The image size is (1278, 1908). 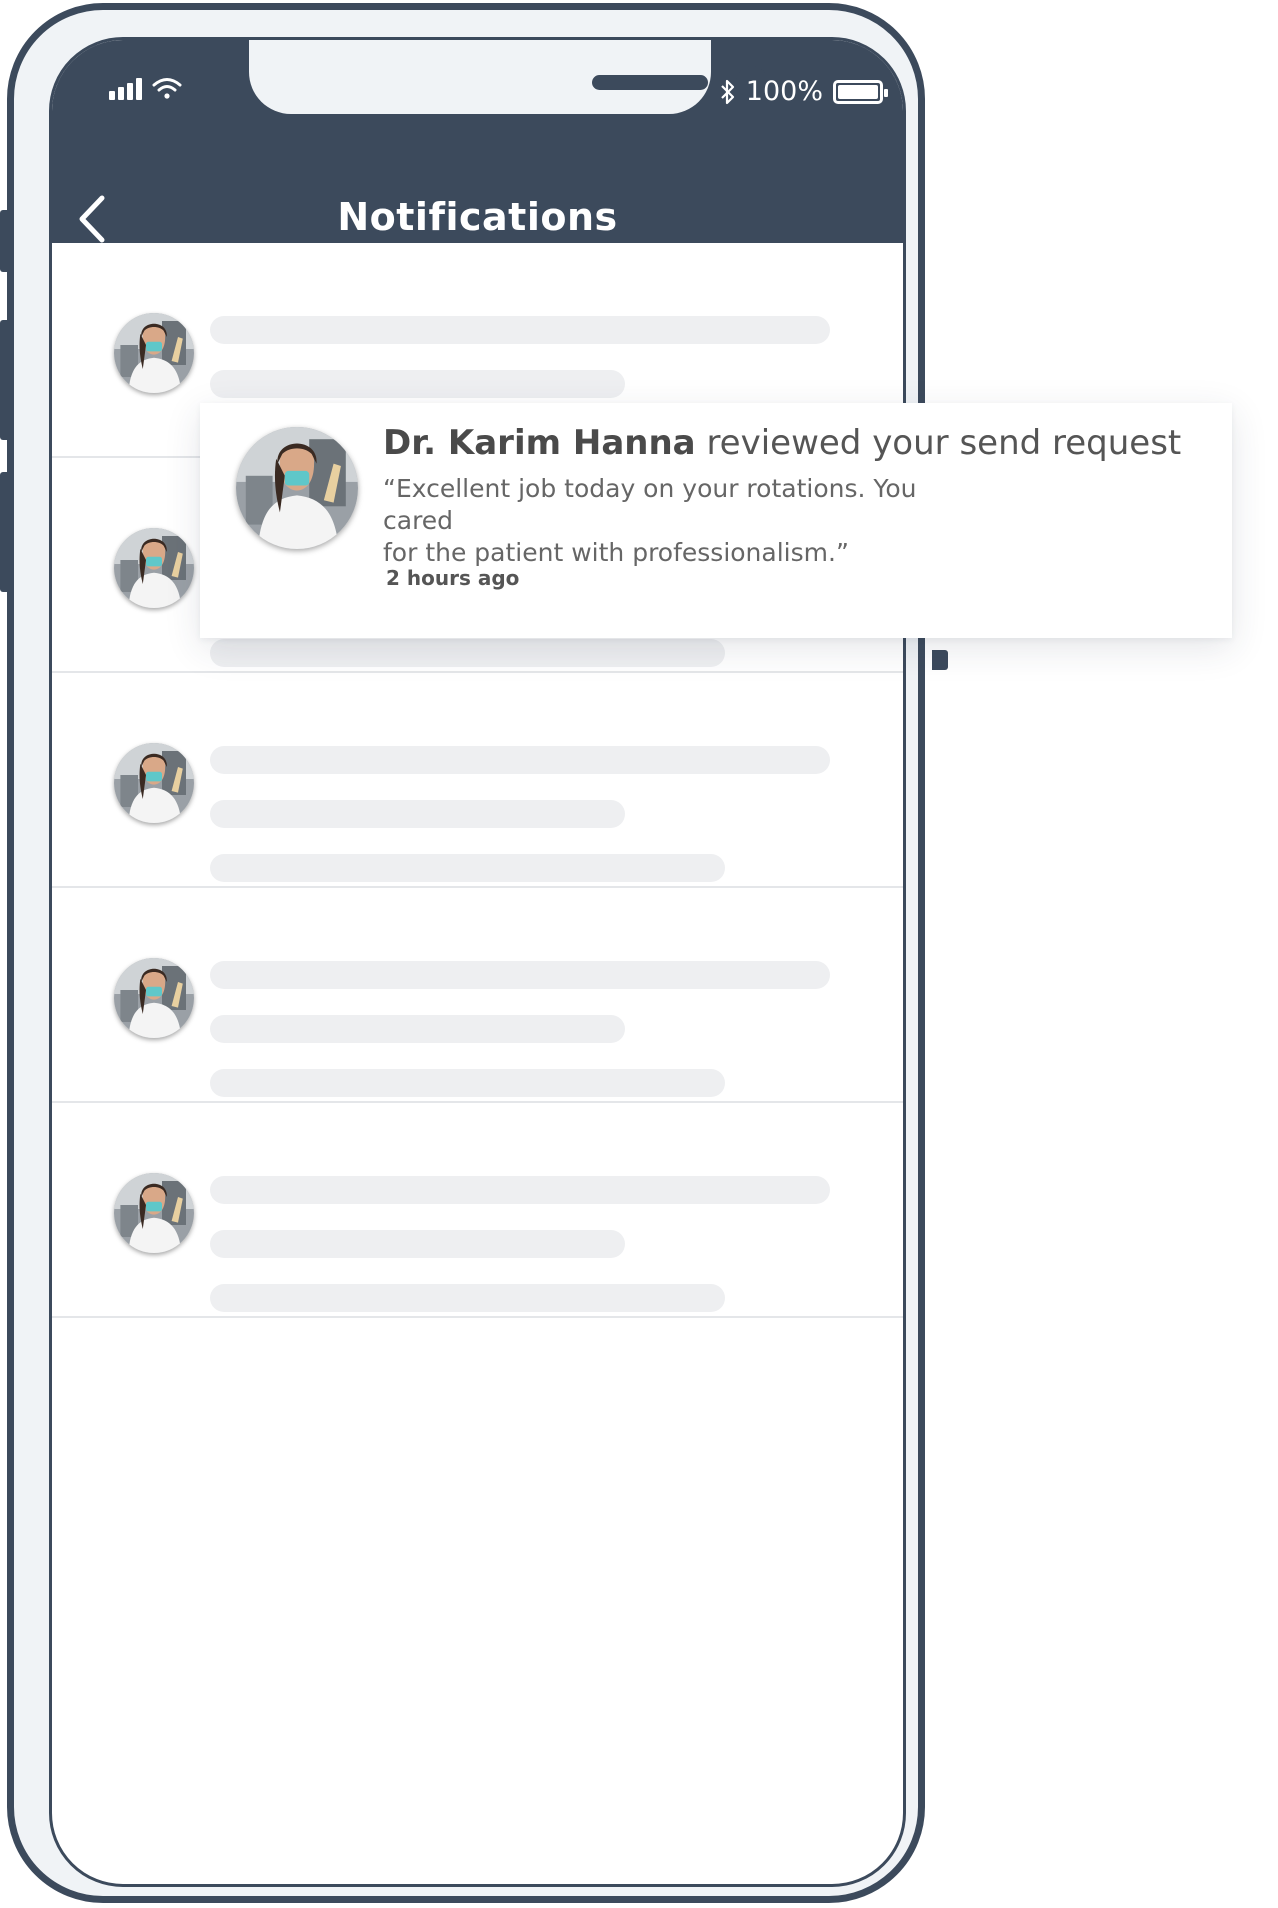 What do you see at coordinates (650, 82) in the screenshot?
I see `speaker` at bounding box center [650, 82].